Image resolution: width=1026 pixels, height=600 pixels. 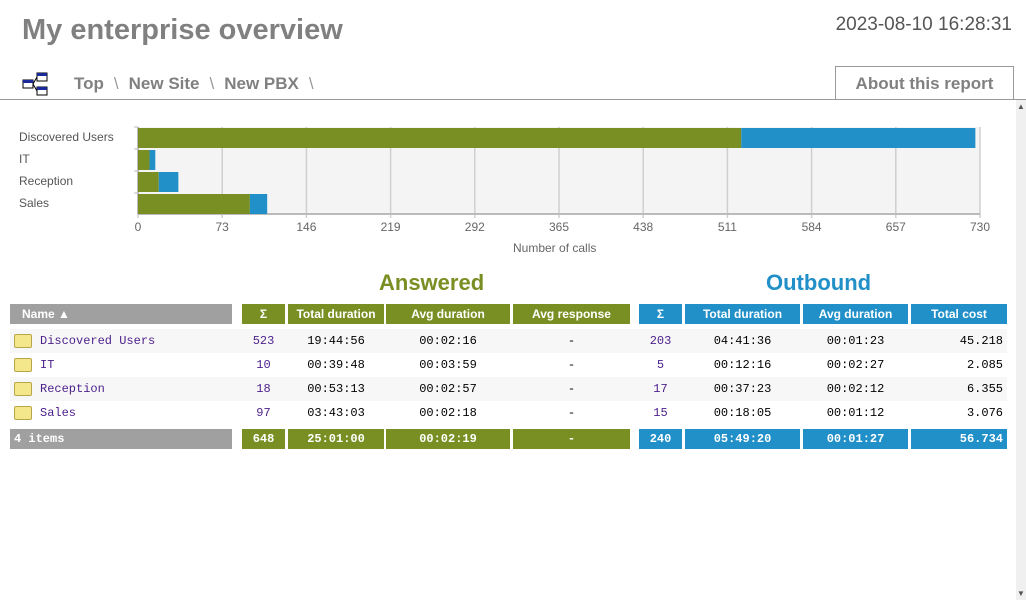 I want to click on row-name: Discovered Users, so click(x=121, y=341).